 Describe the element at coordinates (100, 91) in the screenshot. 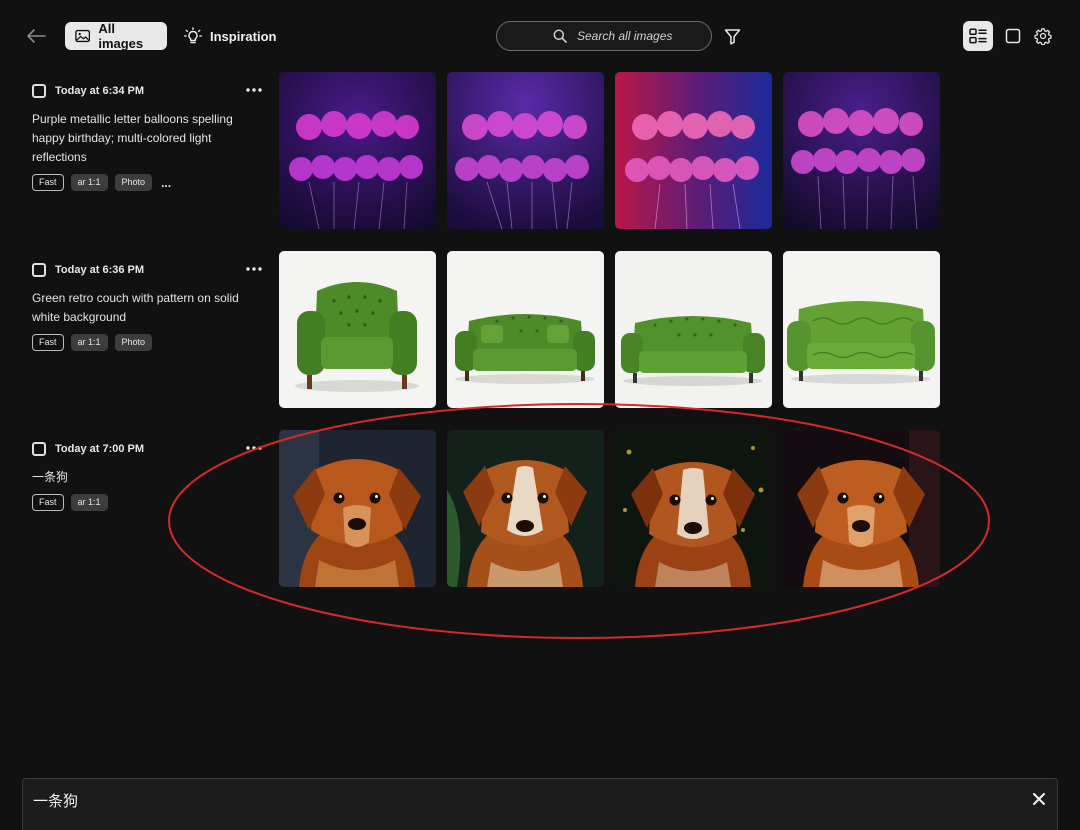

I see `timestamp: Today at 6:34 PM` at that location.